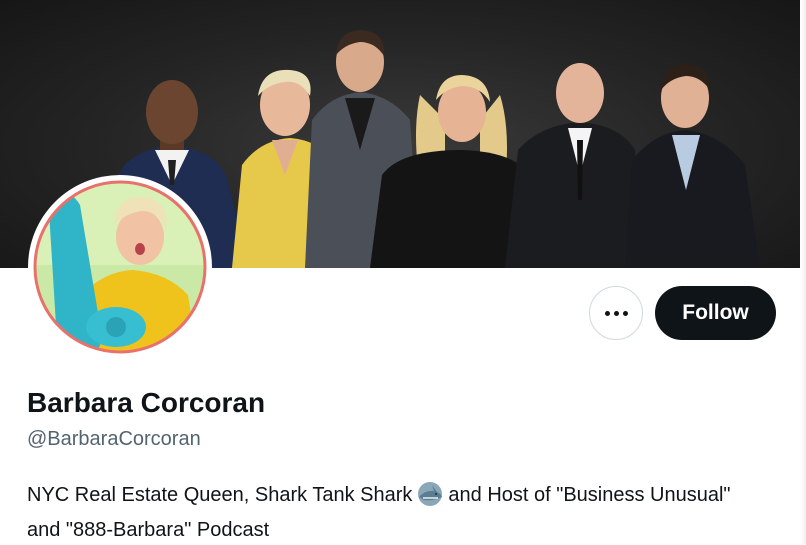 Image resolution: width=806 pixels, height=545 pixels. I want to click on bio-text-part1: NYC Real Estate Queen, Shark Tank Shark, so click(220, 495).